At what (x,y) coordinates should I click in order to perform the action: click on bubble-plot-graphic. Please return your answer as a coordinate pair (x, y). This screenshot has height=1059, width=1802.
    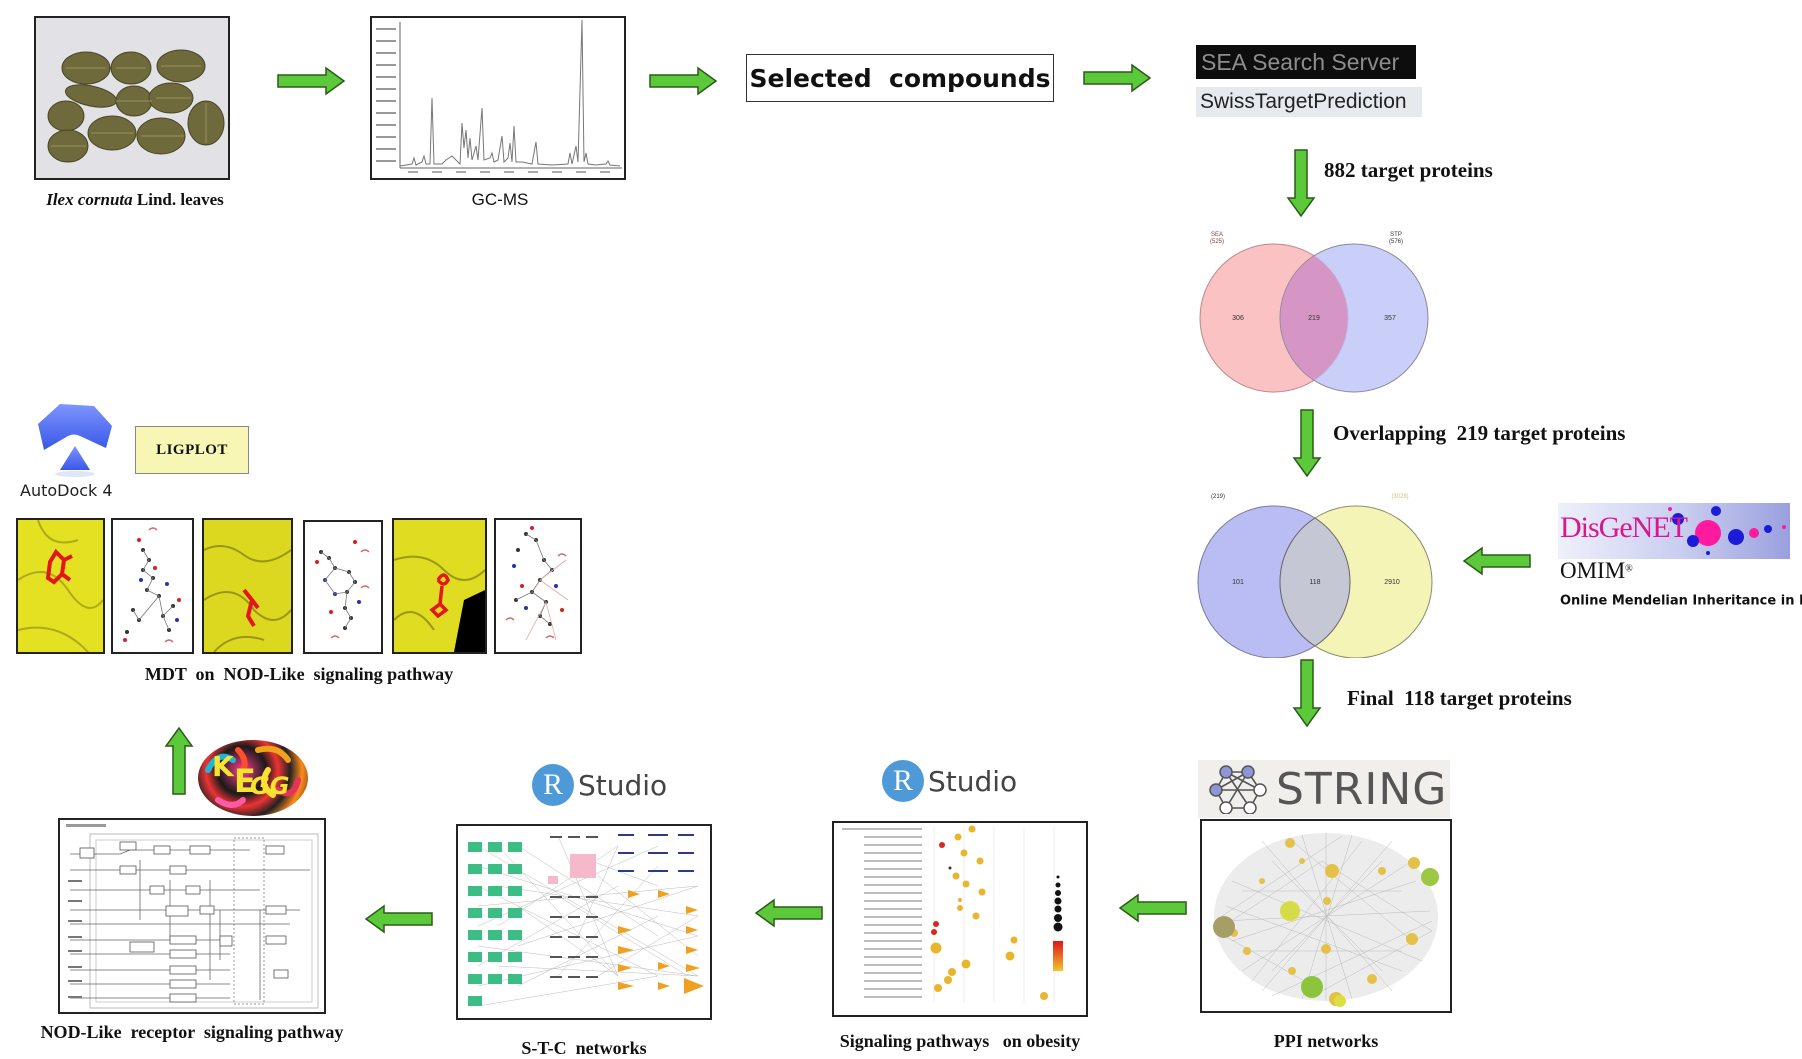
    Looking at the image, I should click on (952, 914).